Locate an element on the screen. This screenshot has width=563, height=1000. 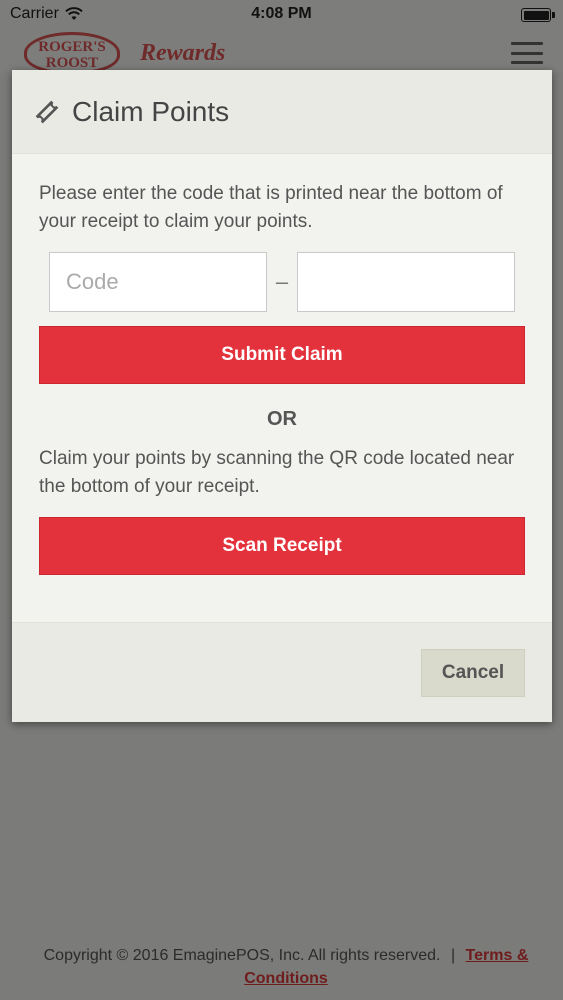
app-header: ROGER'S ROOST Rewards is located at coordinates (281, 52).